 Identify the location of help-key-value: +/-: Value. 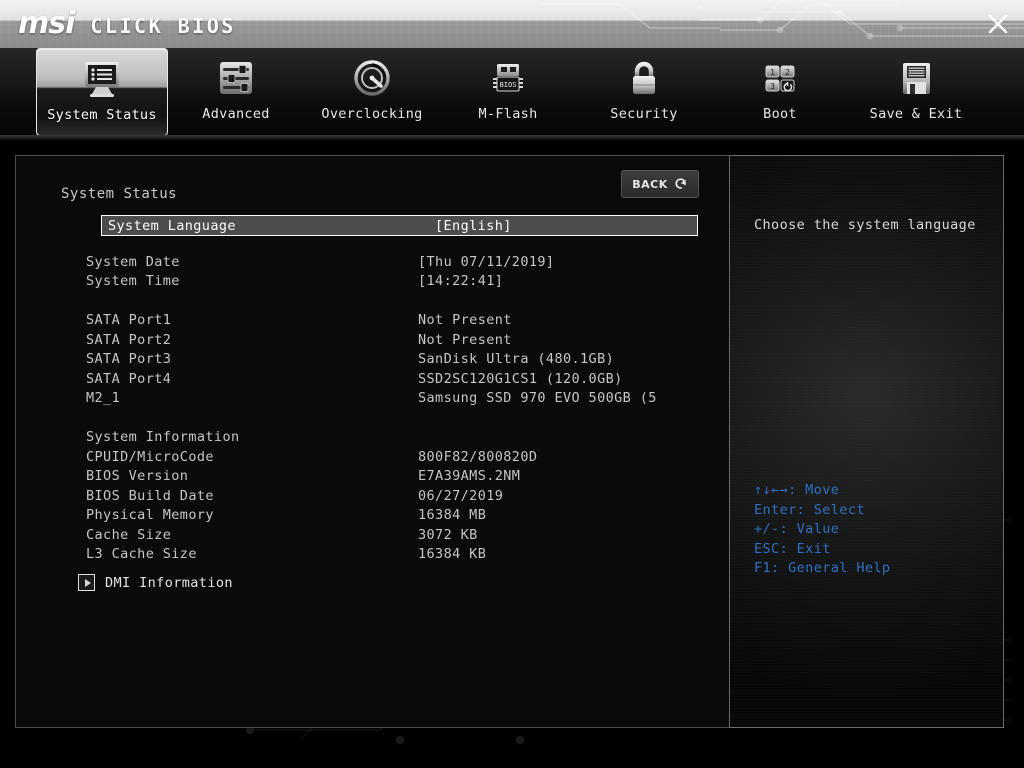
(797, 529).